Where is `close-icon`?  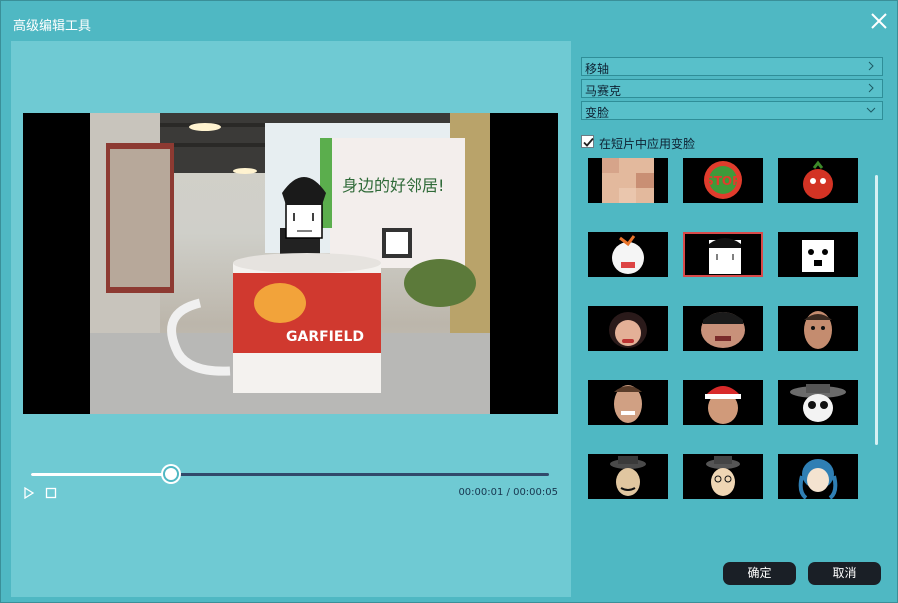 close-icon is located at coordinates (879, 21).